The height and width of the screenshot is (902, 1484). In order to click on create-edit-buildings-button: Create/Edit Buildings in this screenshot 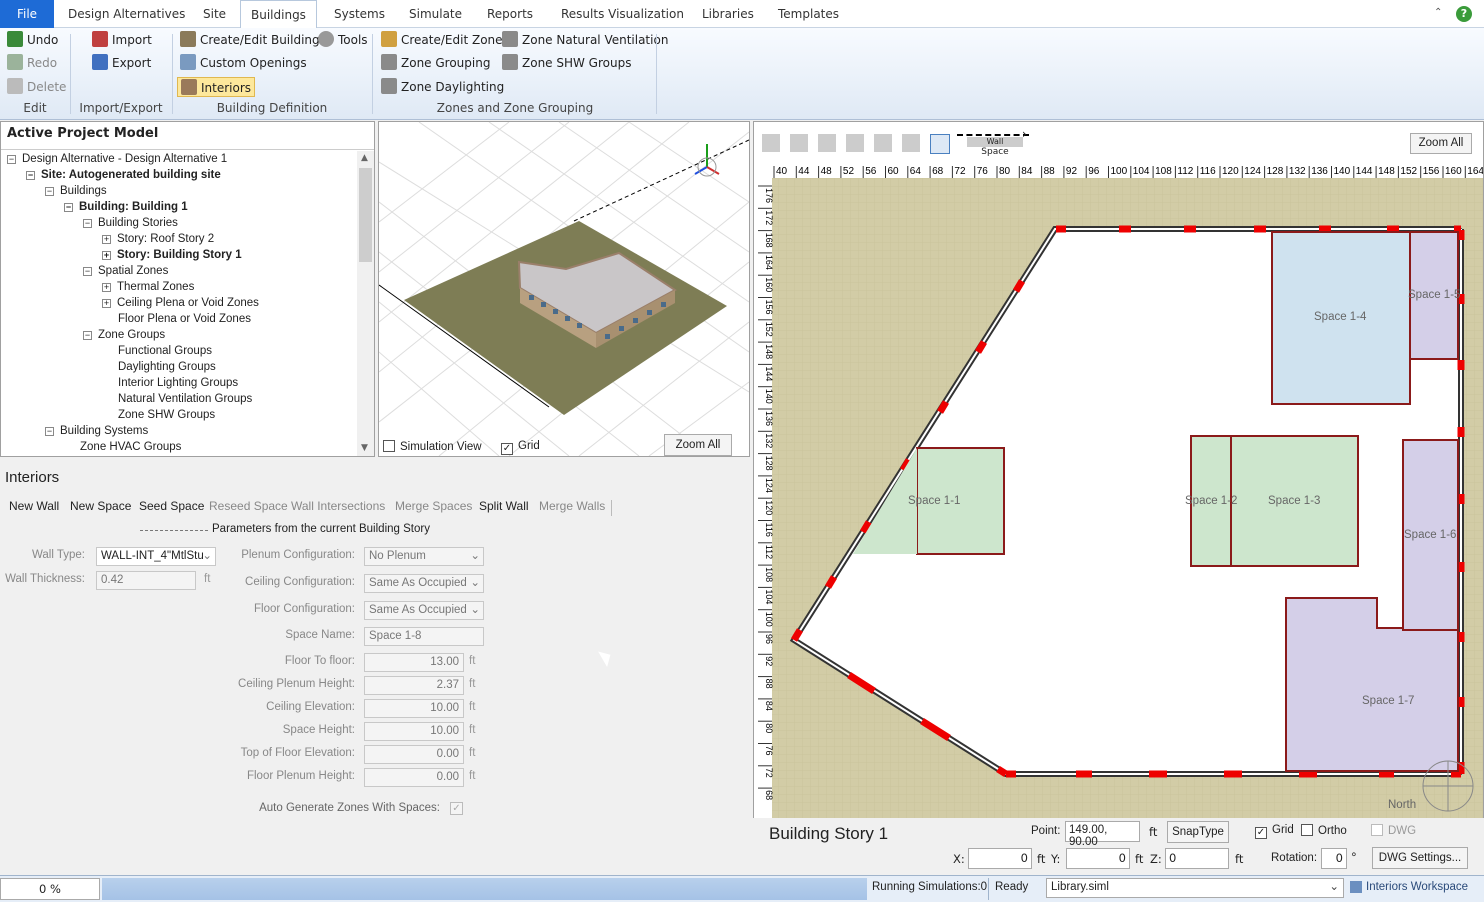, I will do `click(253, 40)`.